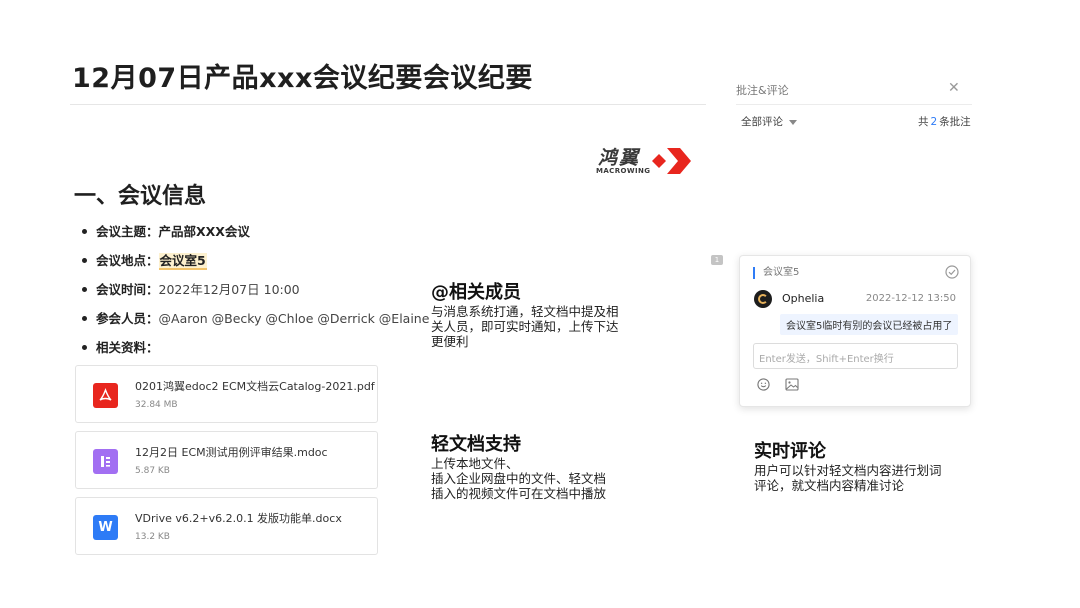  I want to click on callout-text: 用户可以针对轻文档内容进行划词 评论，就文档内容精准讨论, so click(848, 478).